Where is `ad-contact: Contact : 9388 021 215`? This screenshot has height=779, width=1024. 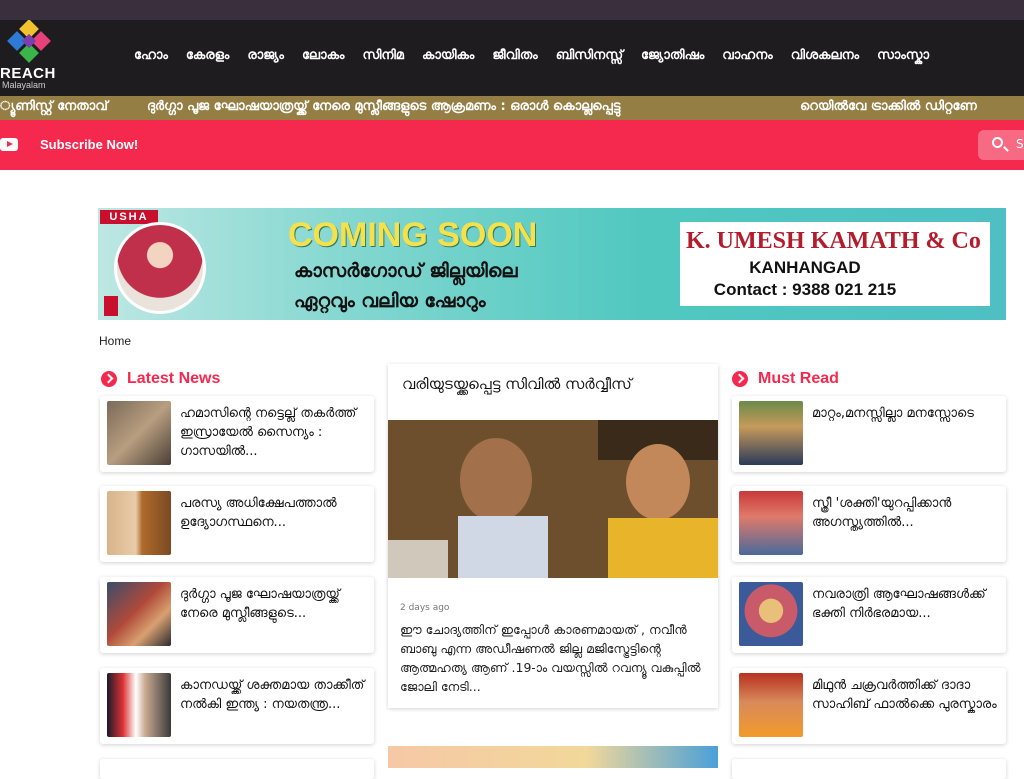
ad-contact: Contact : 9388 021 215 is located at coordinates (805, 289).